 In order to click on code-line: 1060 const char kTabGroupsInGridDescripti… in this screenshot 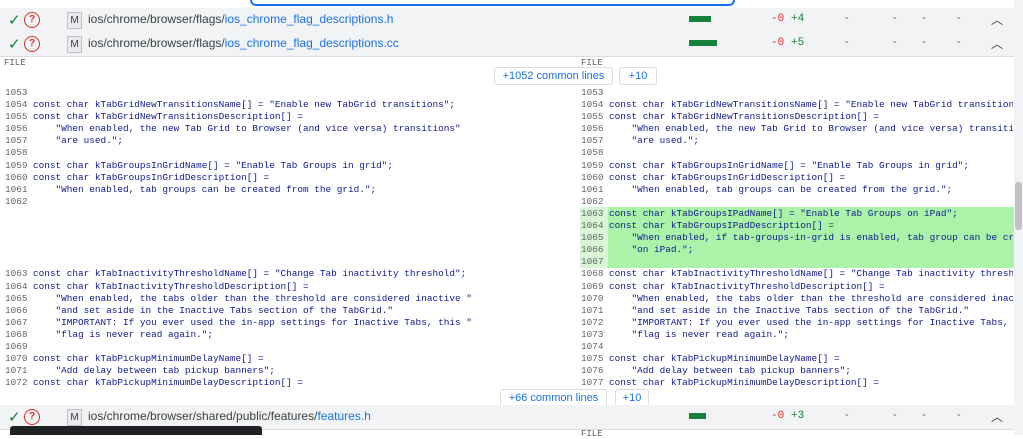, I will do `click(238, 178)`.